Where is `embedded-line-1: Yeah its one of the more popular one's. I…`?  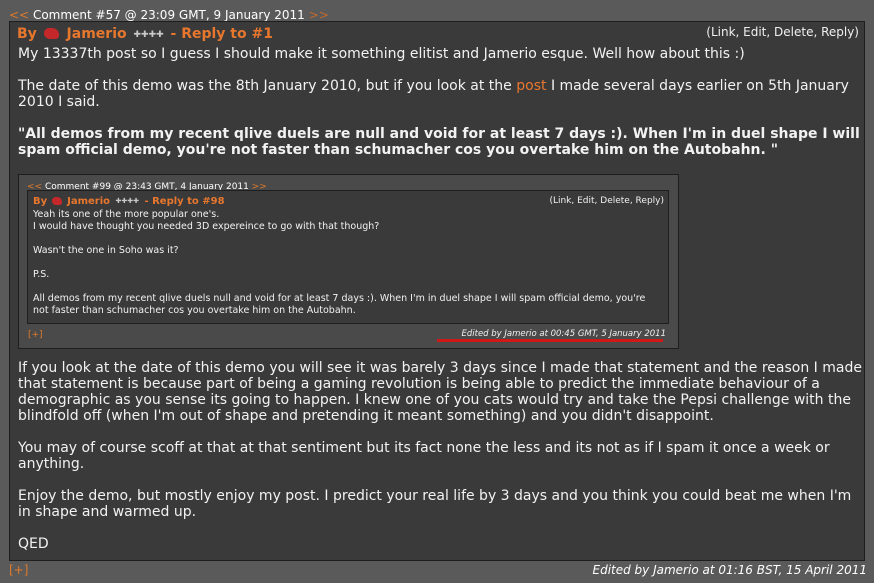 embedded-line-1: Yeah its one of the more popular one's. I… is located at coordinates (206, 220).